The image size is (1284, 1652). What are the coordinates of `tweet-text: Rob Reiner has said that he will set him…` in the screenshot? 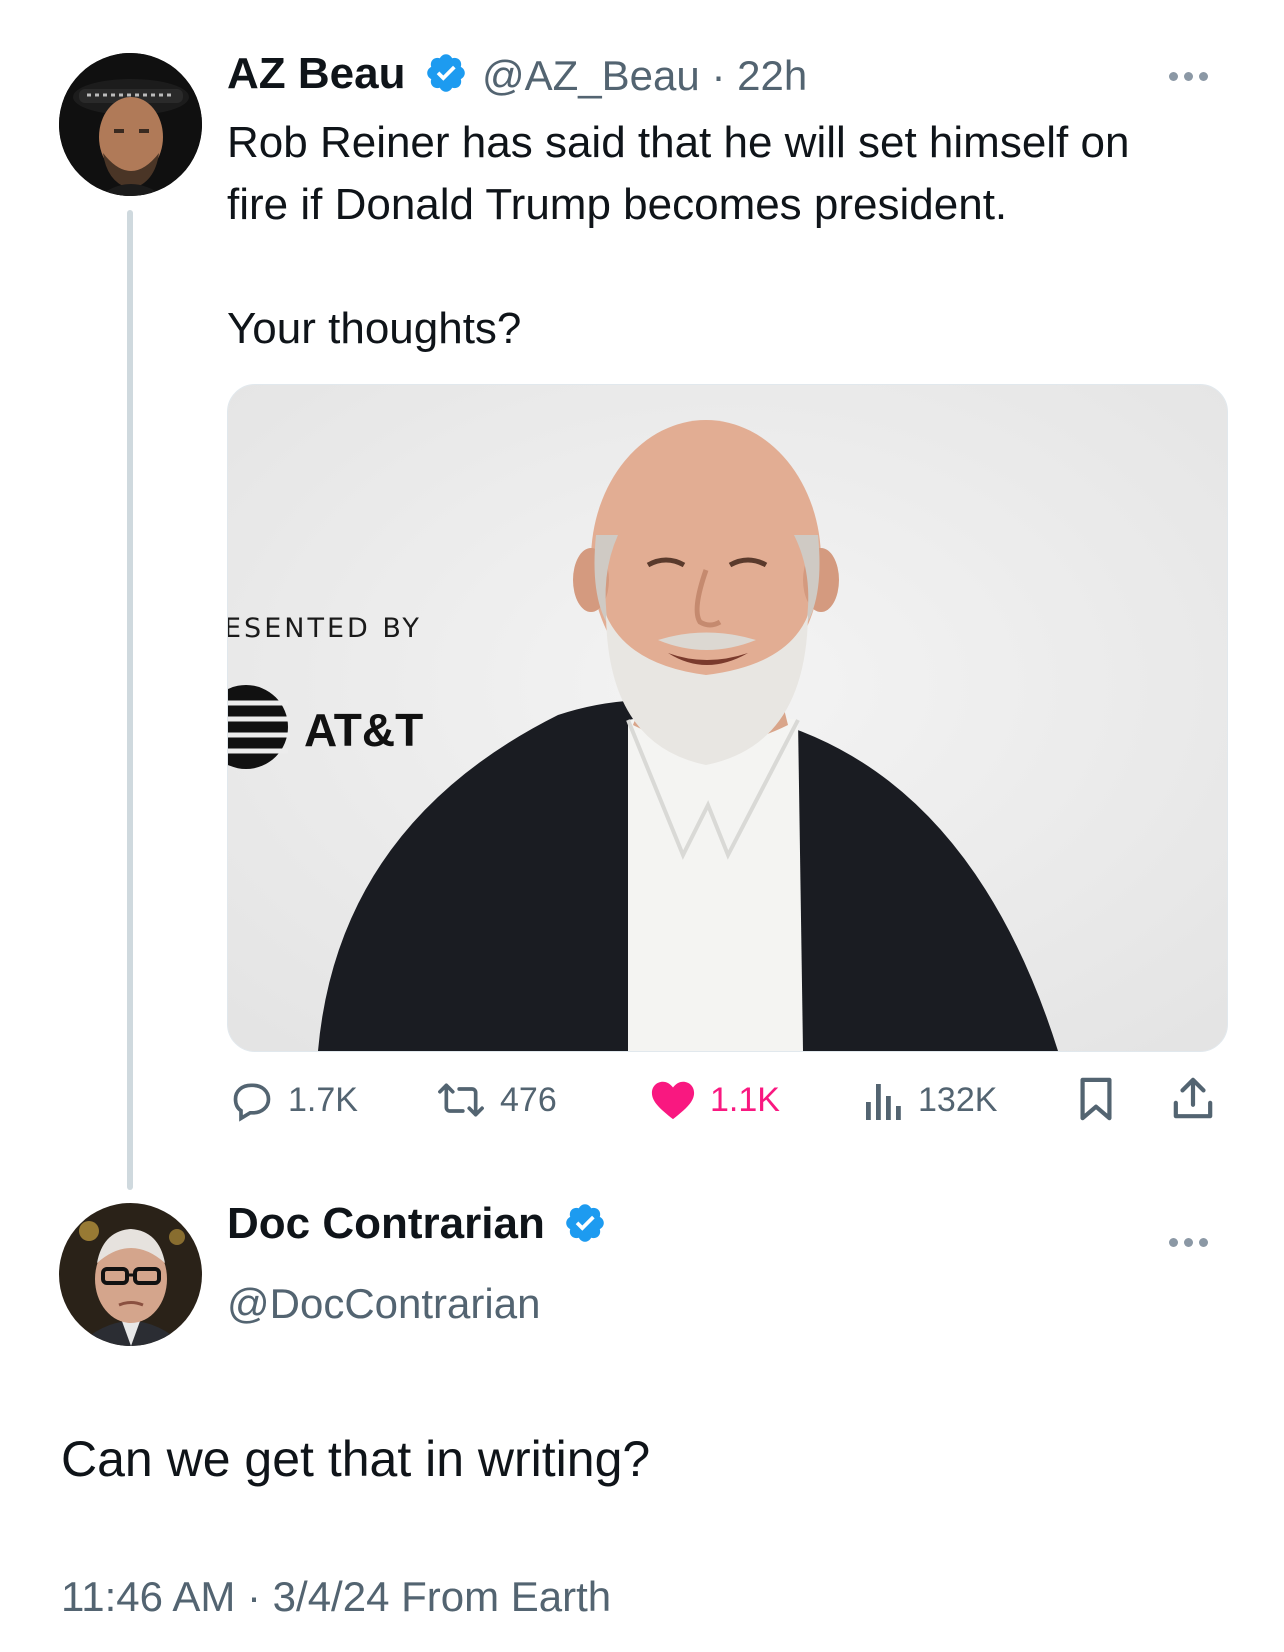 It's located at (737, 236).